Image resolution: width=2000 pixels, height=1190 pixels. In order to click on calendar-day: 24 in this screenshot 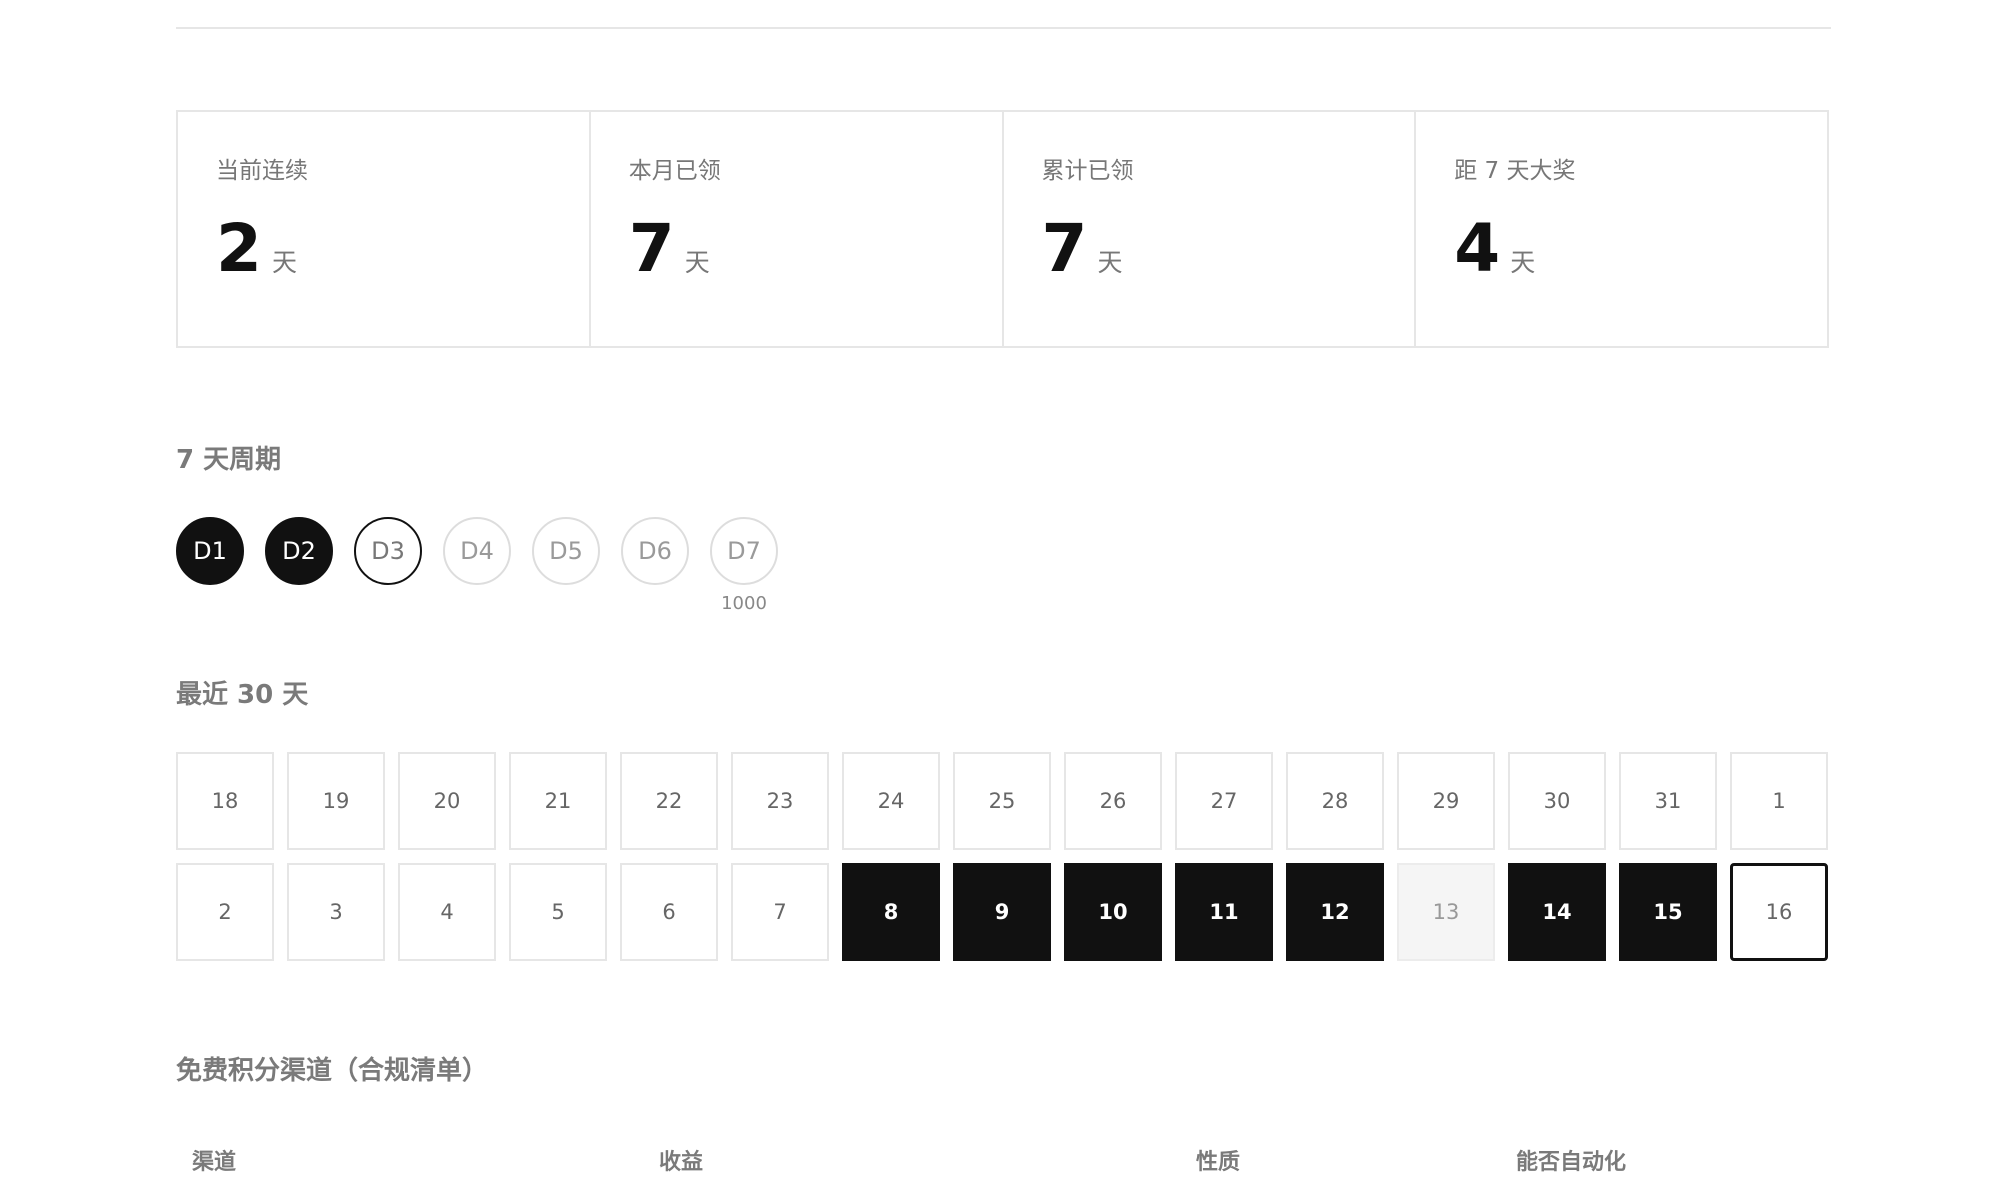, I will do `click(891, 801)`.